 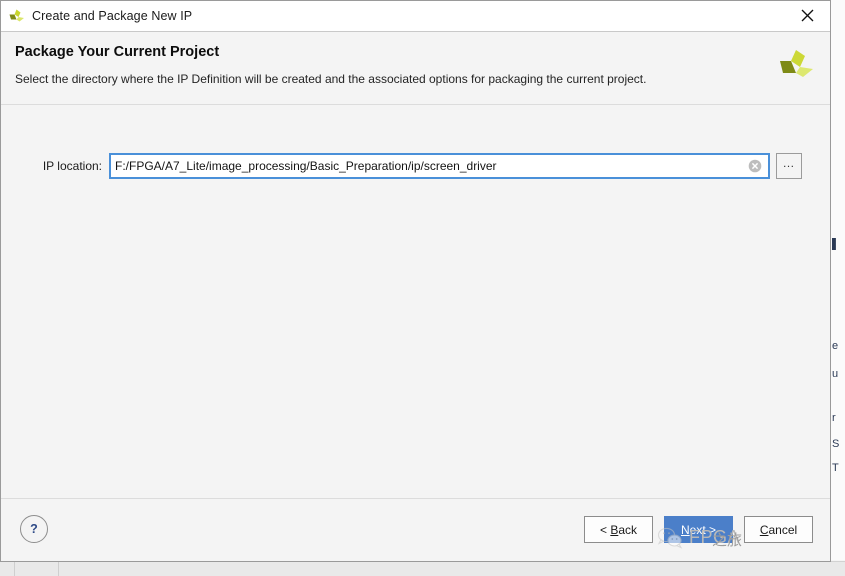 What do you see at coordinates (415, 16) in the screenshot?
I see `dialog-titlebar: Create and Package New IP` at bounding box center [415, 16].